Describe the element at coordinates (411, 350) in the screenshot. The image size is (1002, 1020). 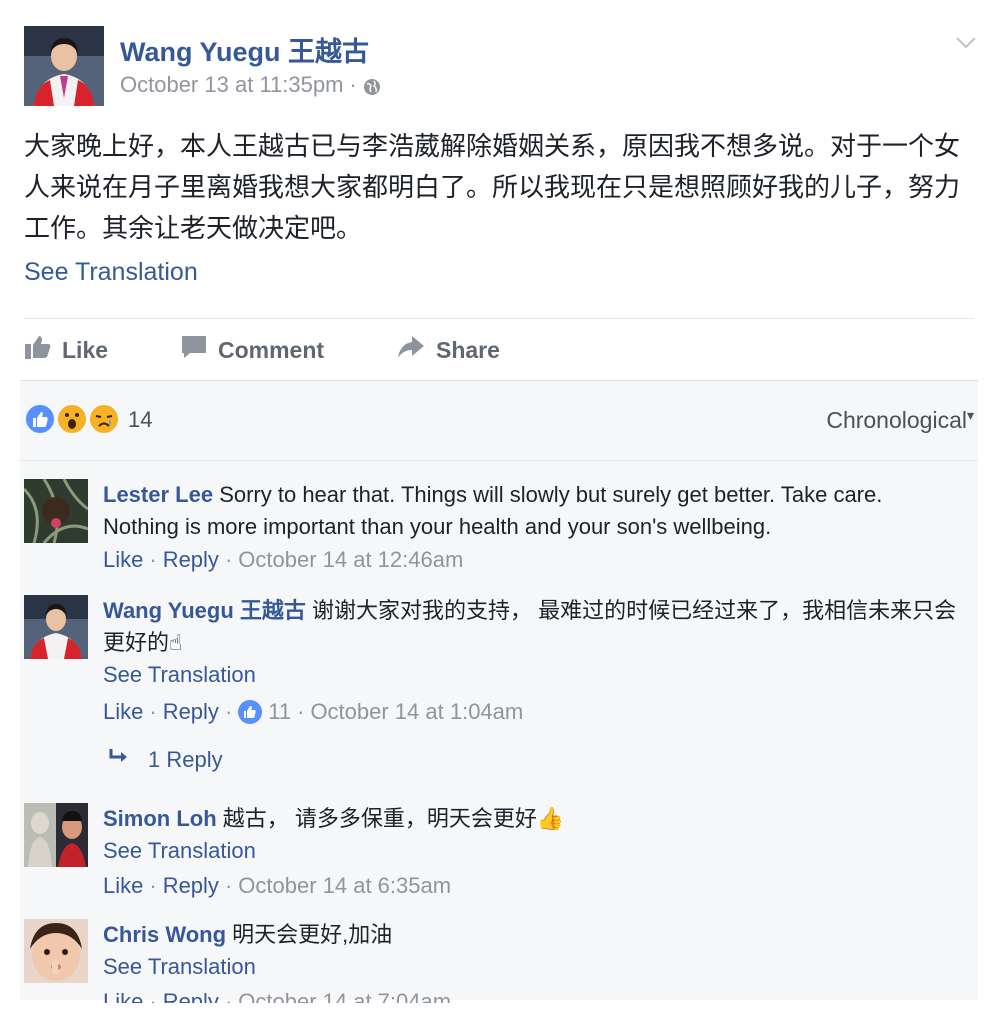
I see `share-icon` at that location.